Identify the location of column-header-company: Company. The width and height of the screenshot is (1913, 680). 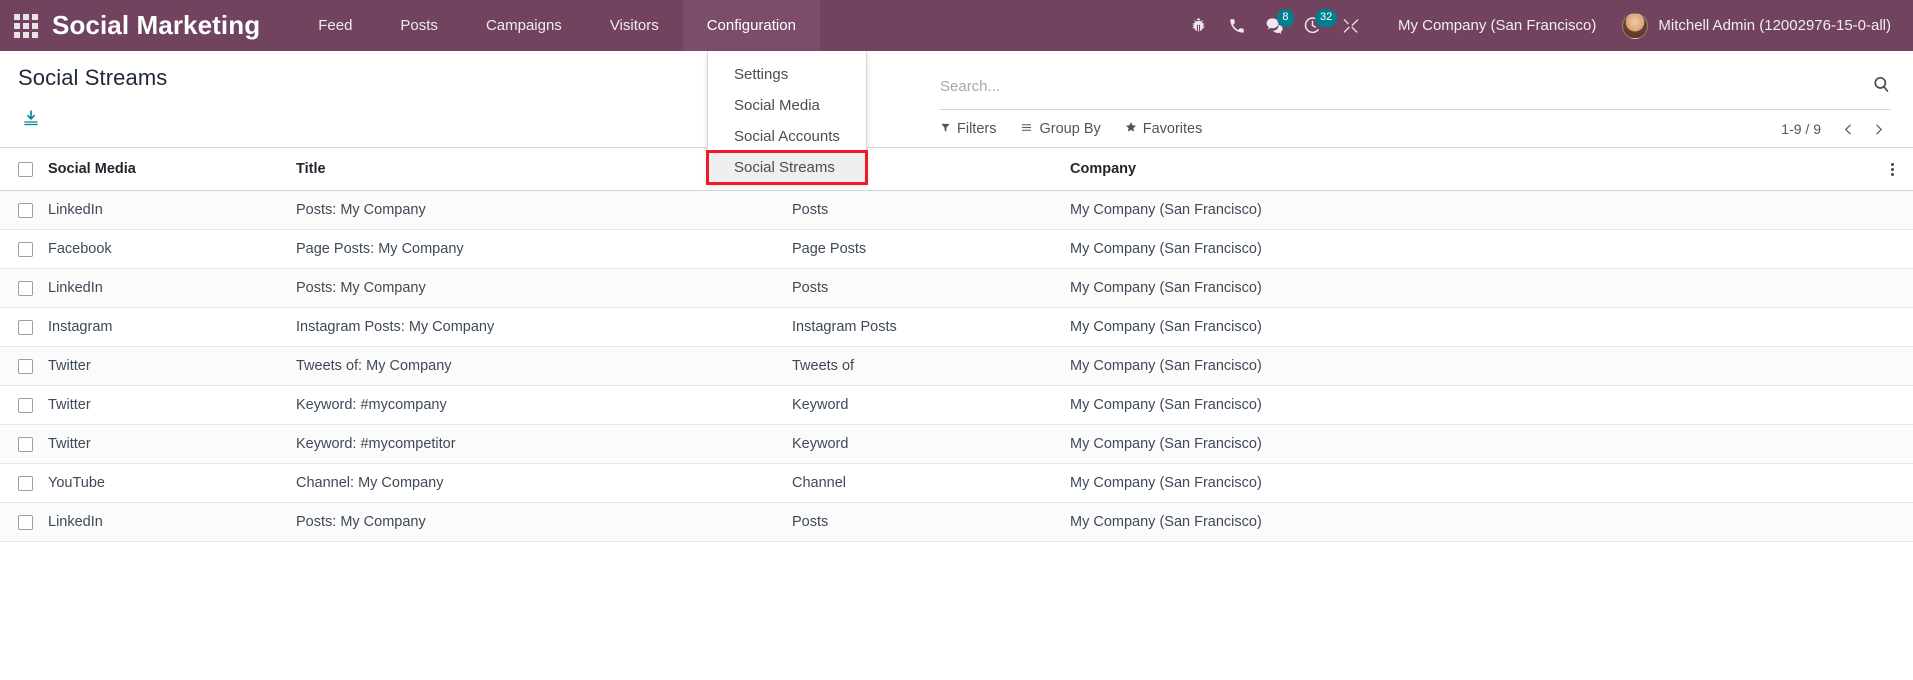
(1473, 169).